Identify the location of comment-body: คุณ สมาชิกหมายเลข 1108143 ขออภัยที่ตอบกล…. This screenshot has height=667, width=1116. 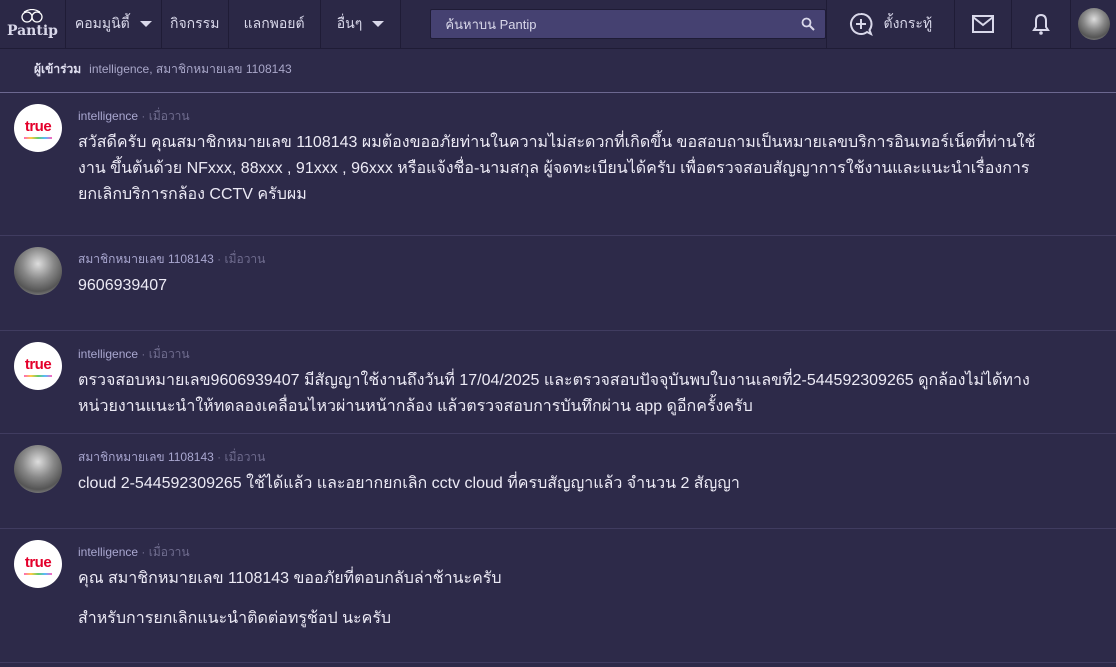
(568, 599).